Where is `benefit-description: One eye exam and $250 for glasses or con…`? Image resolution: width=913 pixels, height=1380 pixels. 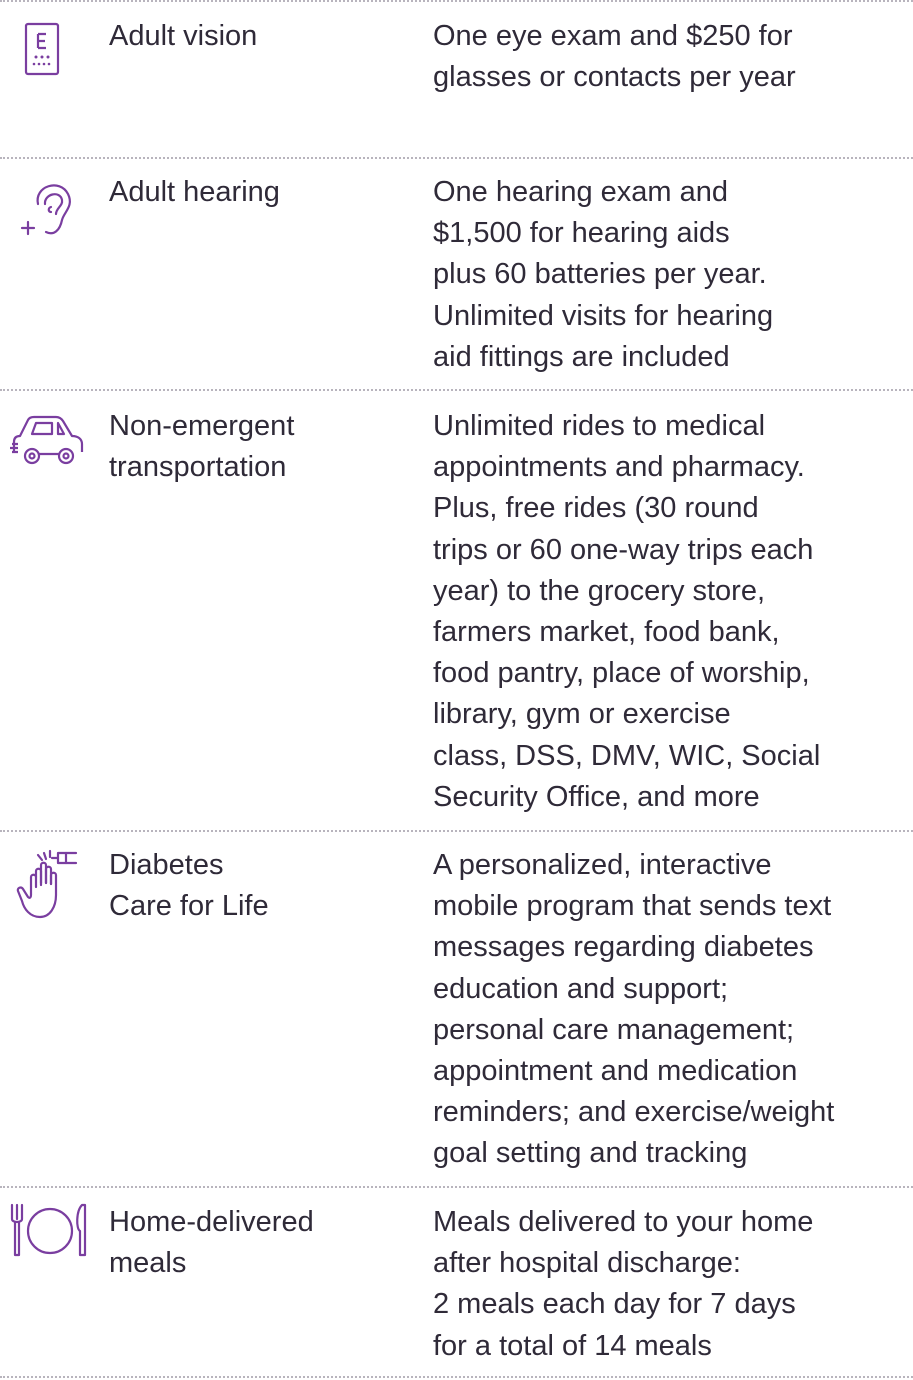 benefit-description: One eye exam and $250 for glasses or con… is located at coordinates (614, 57).